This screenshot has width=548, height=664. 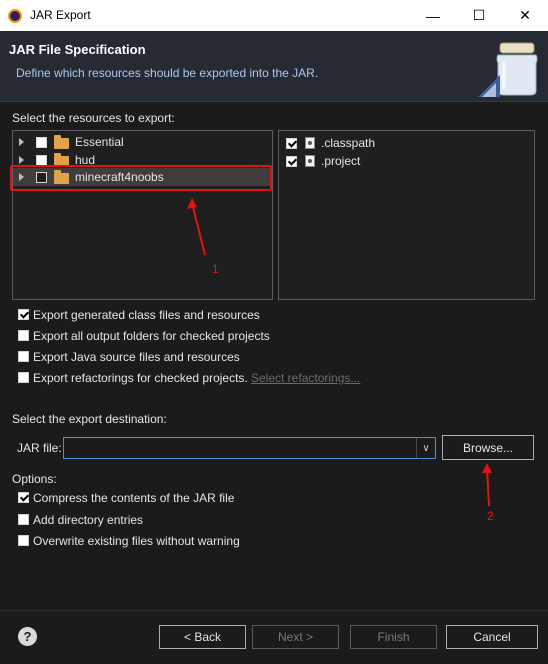 What do you see at coordinates (136, 357) in the screenshot?
I see `option-label: Export Java source files and resources` at bounding box center [136, 357].